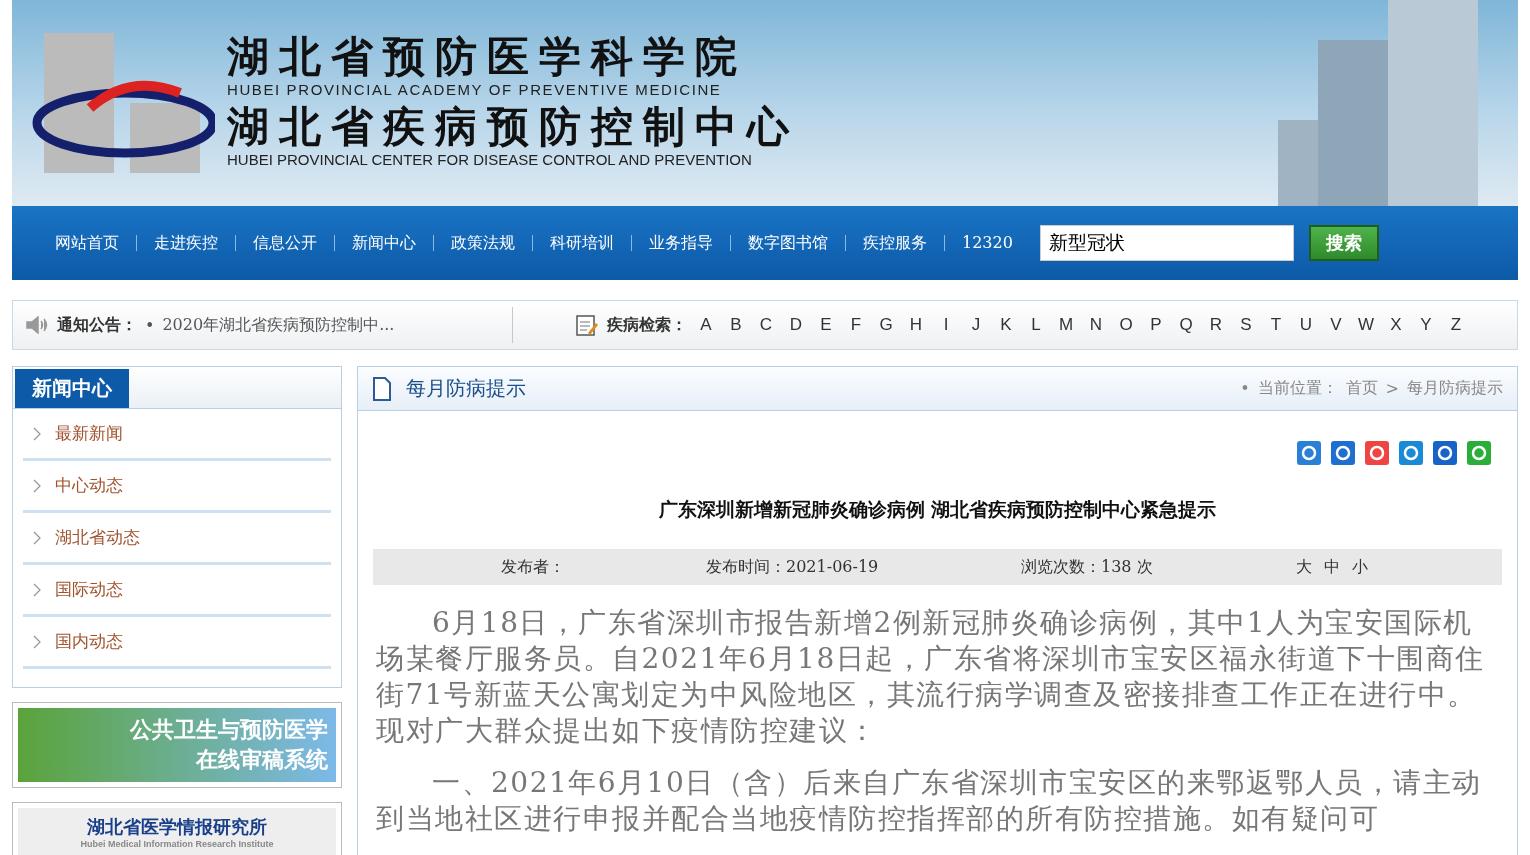  Describe the element at coordinates (929, 801) in the screenshot. I see `article-paragraph: 一、2021年6月10日（含）后来自广东省深圳市宝安区的来鄂返鄂人员，请主动到当地社区进行申报并配合当地疫情防控指挥部的所有防控措施。如有疑问可` at that location.